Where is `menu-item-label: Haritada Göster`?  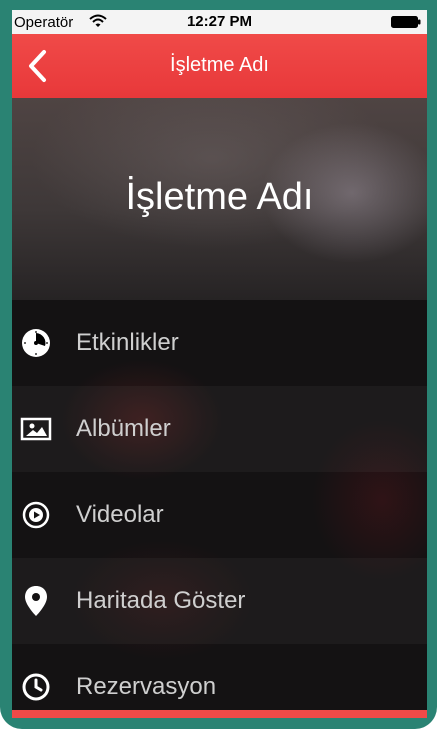 menu-item-label: Haritada Göster is located at coordinates (161, 600).